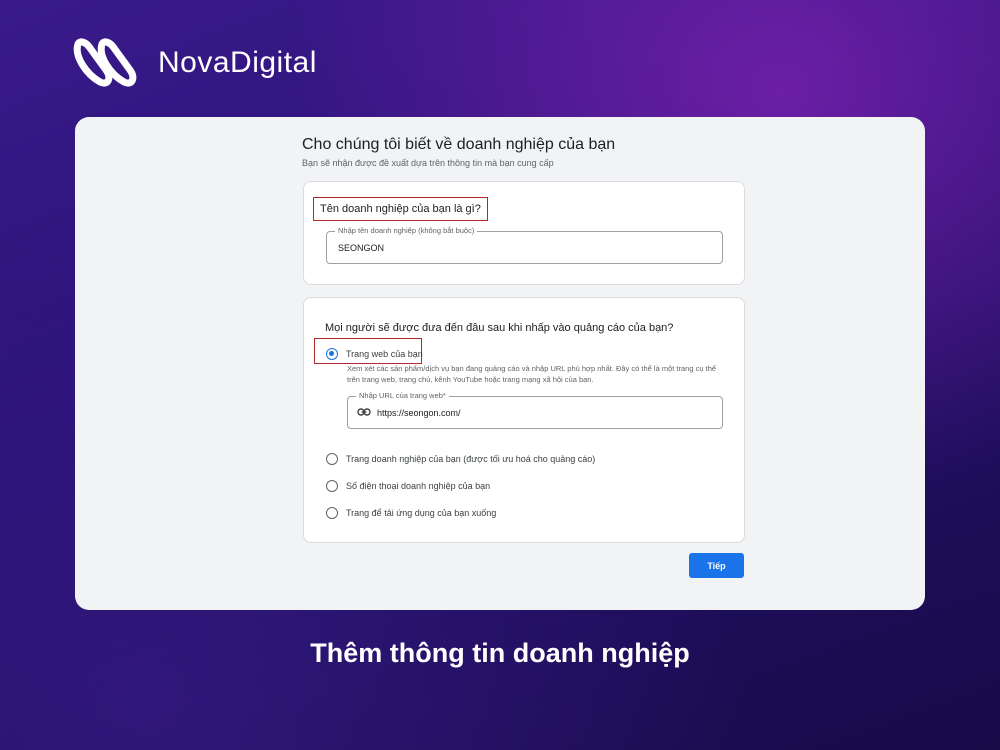  I want to click on option-app-label: Trang để tải ứng dụng của bạn xuống, so click(421, 513).